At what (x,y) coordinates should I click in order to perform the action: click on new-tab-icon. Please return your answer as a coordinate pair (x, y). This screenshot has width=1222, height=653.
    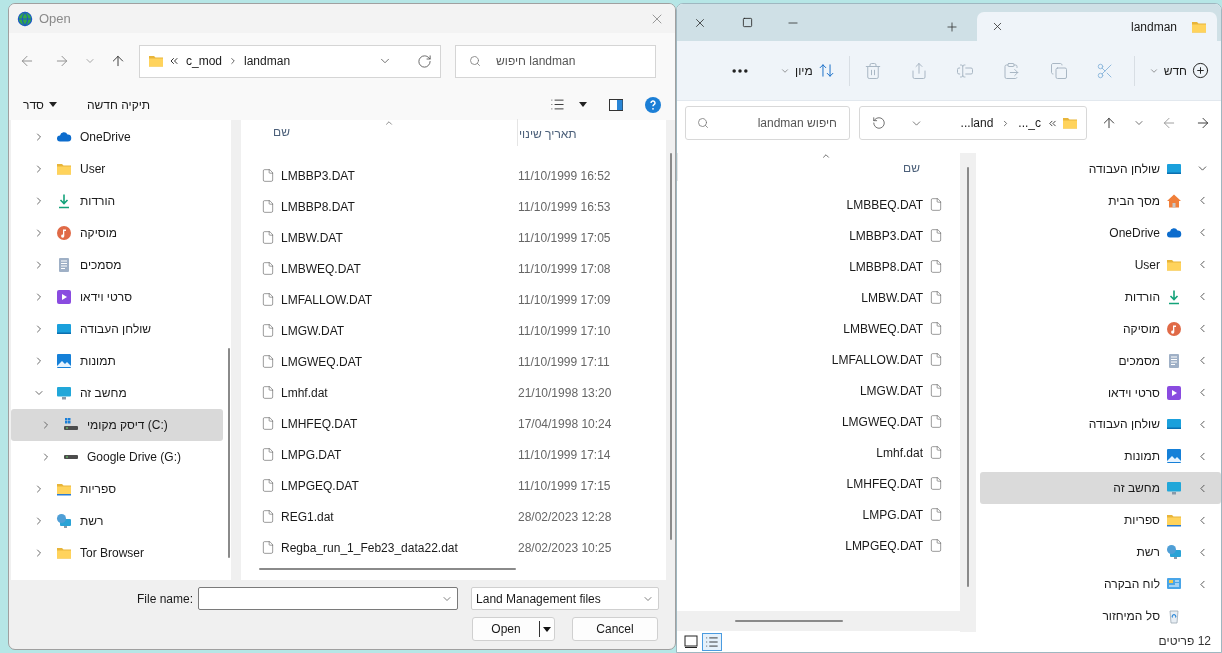
    Looking at the image, I should click on (952, 27).